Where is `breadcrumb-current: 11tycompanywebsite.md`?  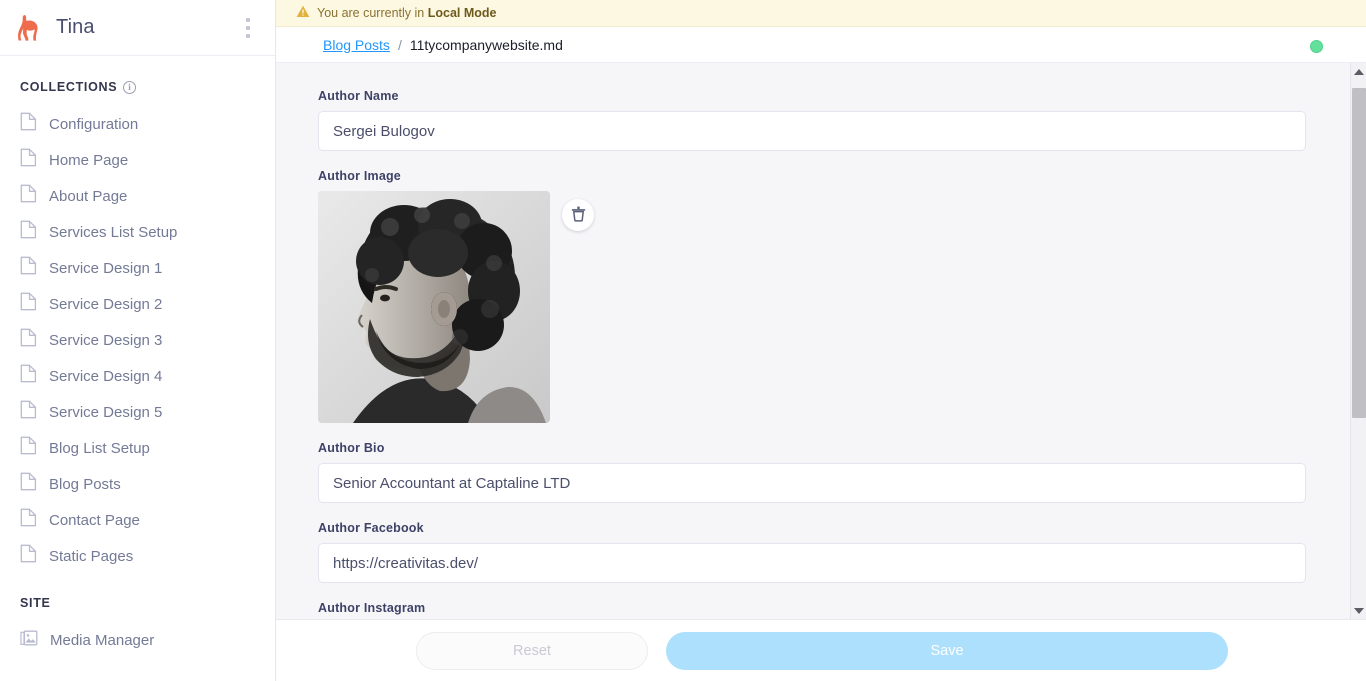 breadcrumb-current: 11tycompanywebsite.md is located at coordinates (486, 44).